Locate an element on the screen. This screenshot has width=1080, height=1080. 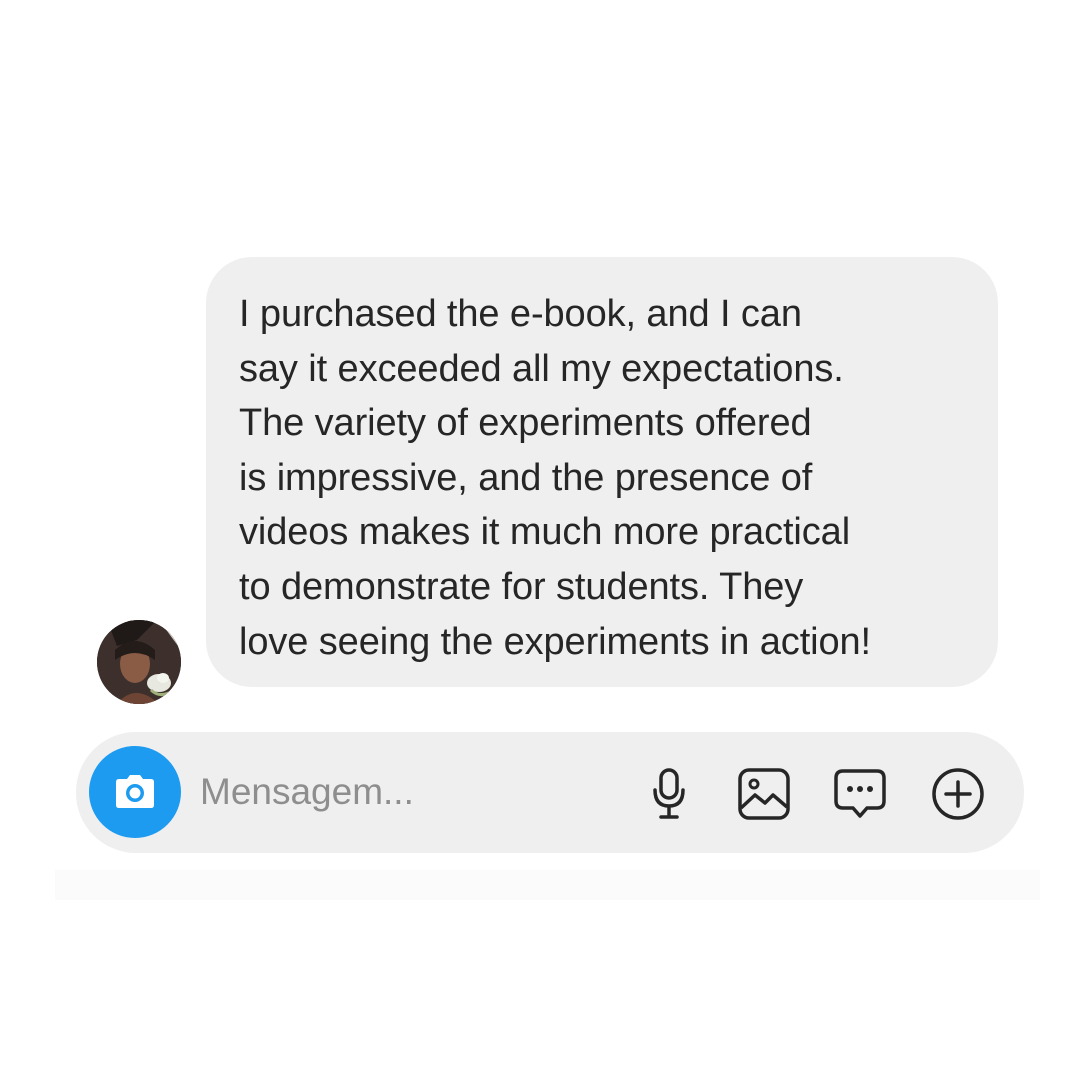
message-line: is impressive, and the presence of is located at coordinates (526, 477).